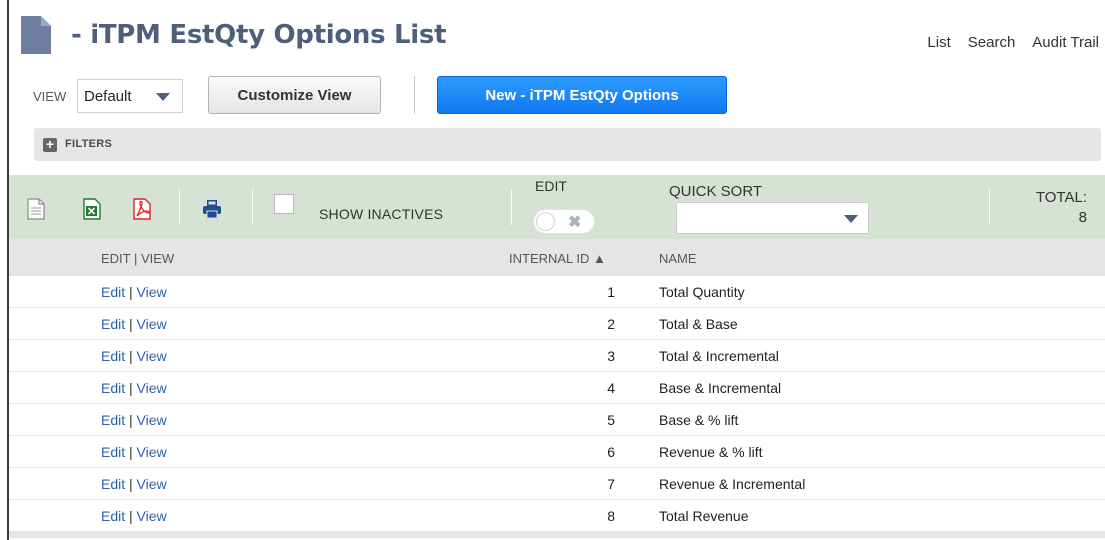 The width and height of the screenshot is (1105, 540). I want to click on name-cell: Base & % lift, so click(699, 420).